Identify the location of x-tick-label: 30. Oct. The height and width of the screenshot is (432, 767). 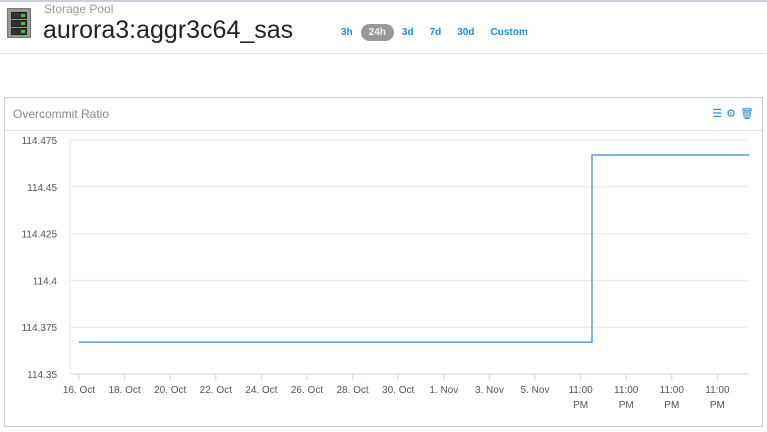
(398, 390).